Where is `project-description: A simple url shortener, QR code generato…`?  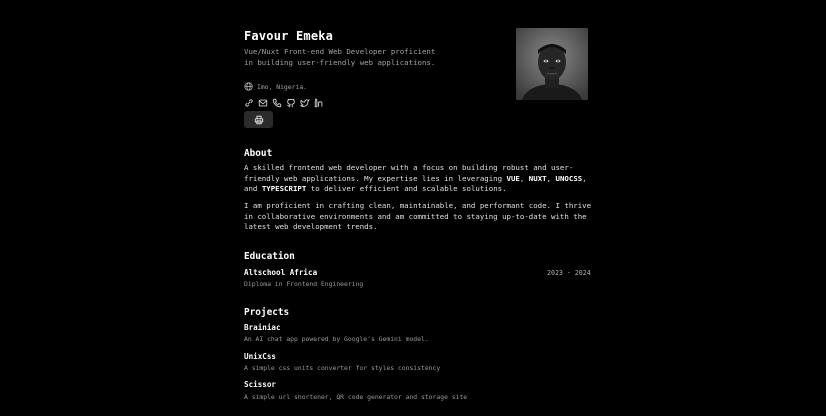 project-description: A simple url shortener, QR code generato… is located at coordinates (356, 397).